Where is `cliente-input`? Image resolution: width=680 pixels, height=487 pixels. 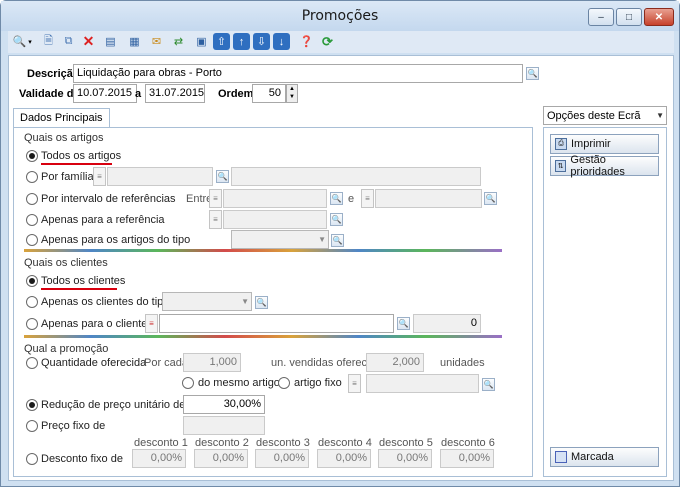 cliente-input is located at coordinates (276, 323).